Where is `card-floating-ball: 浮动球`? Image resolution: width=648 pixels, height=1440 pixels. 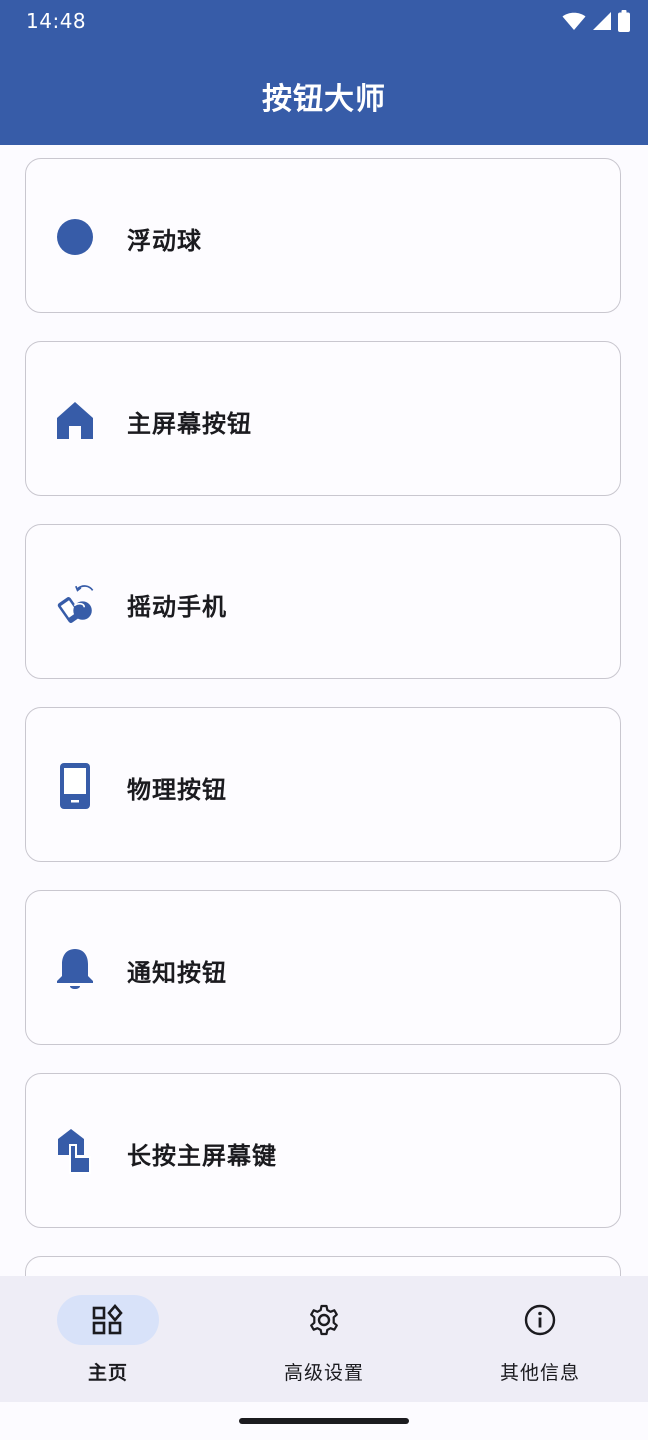
card-floating-ball: 浮动球 is located at coordinates (323, 235).